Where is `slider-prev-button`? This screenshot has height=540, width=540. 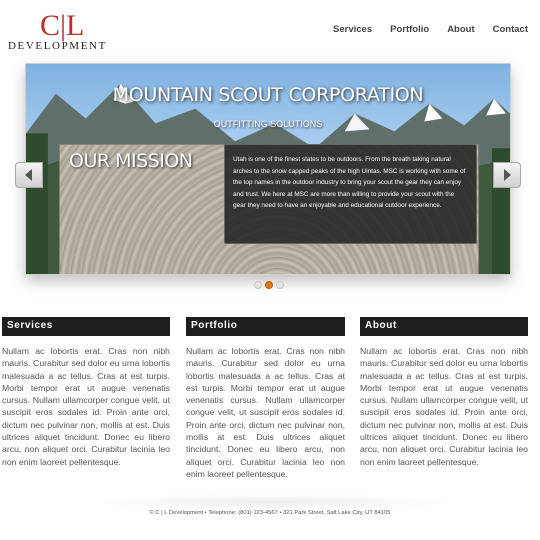
slider-prev-button is located at coordinates (29, 175).